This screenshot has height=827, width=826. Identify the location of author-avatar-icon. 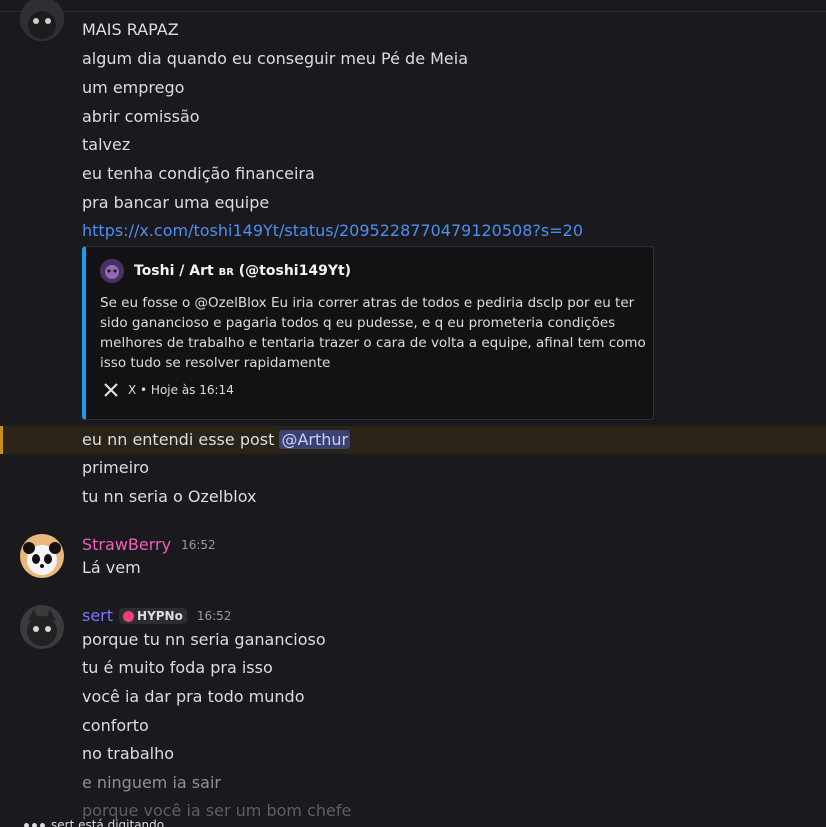
(112, 271).